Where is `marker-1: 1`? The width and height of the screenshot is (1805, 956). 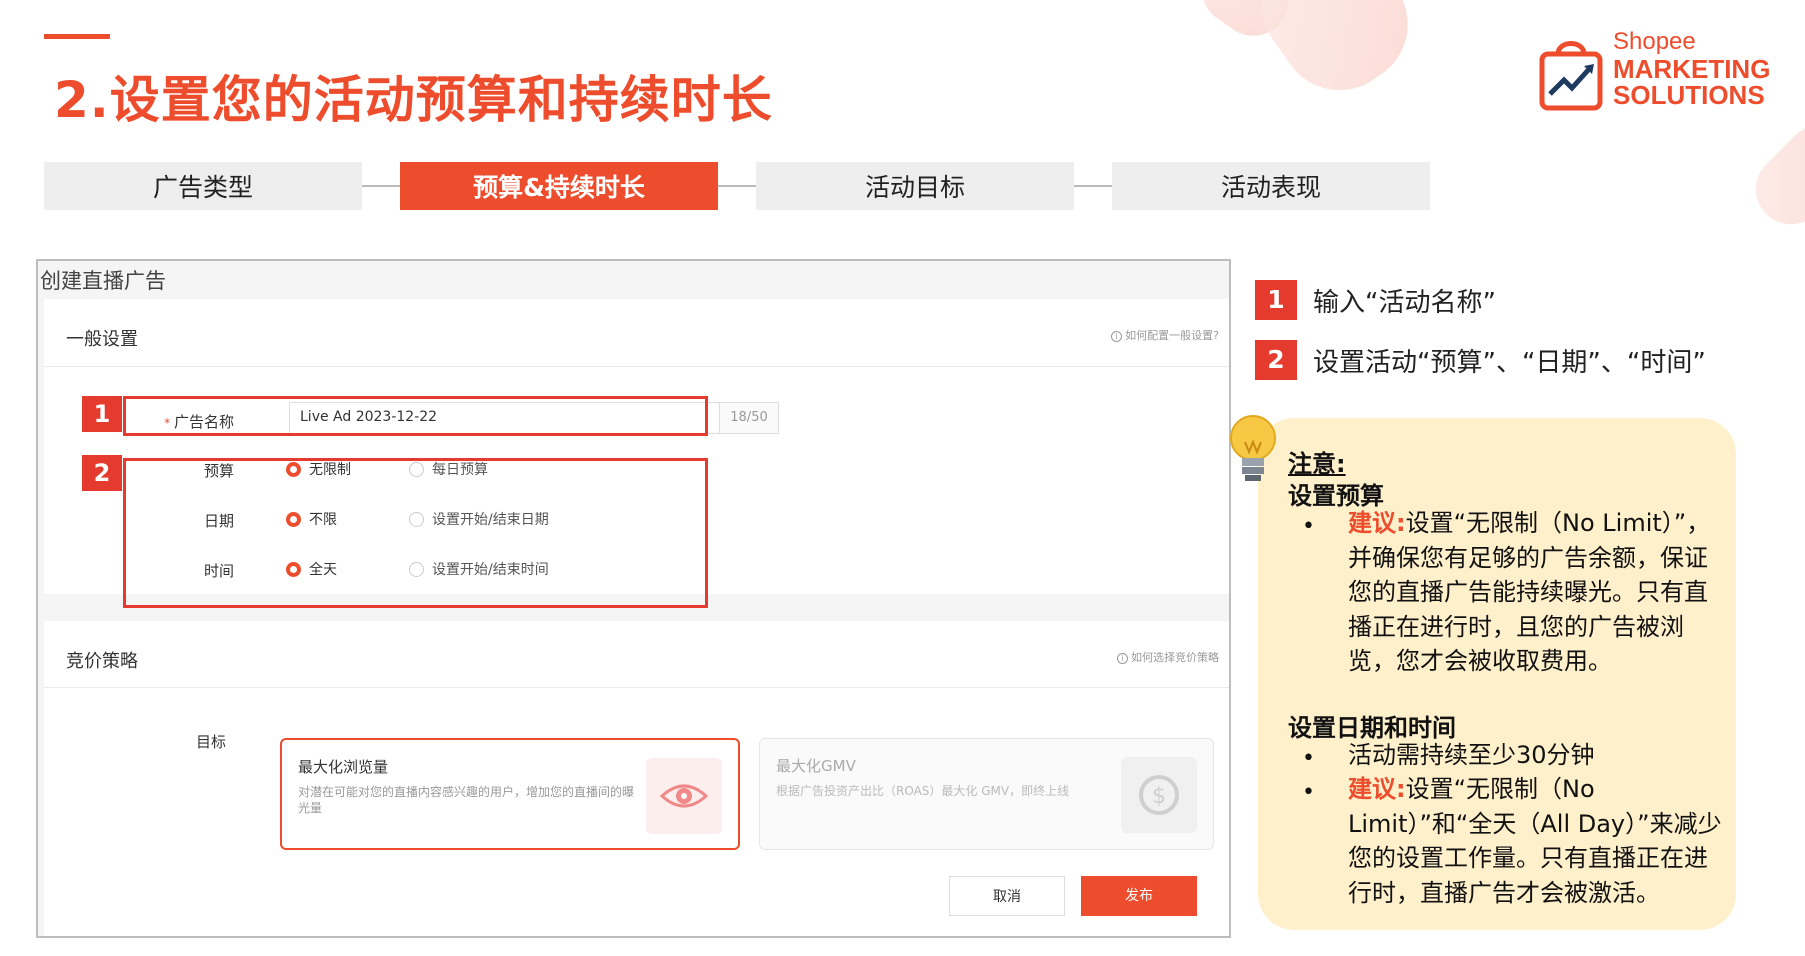
marker-1: 1 is located at coordinates (102, 414).